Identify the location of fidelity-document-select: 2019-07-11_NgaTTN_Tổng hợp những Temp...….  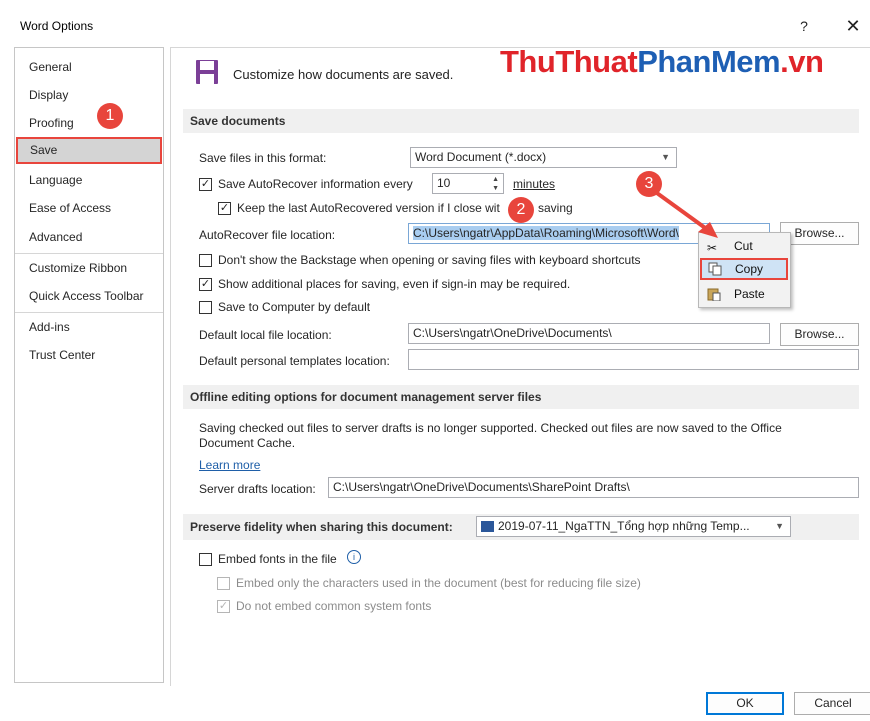
(633, 526).